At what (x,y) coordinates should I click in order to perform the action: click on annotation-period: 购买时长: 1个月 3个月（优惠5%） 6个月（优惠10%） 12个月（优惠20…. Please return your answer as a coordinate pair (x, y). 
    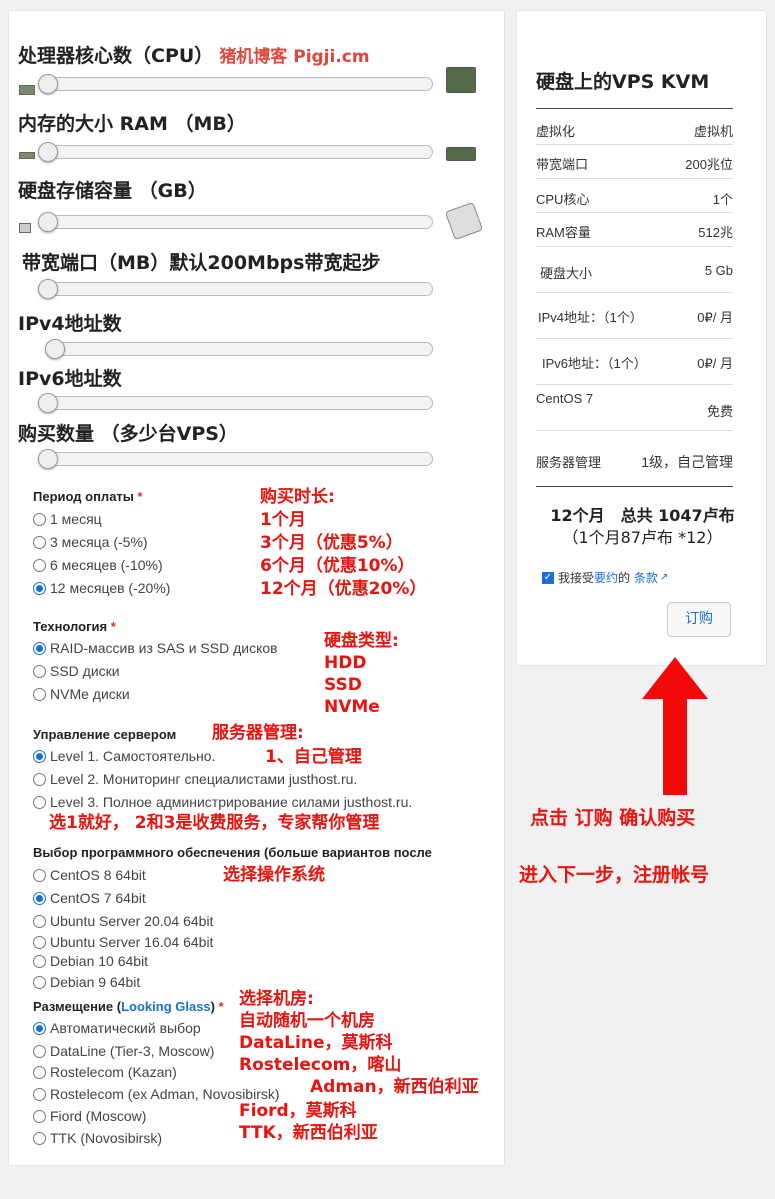
    Looking at the image, I should click on (343, 543).